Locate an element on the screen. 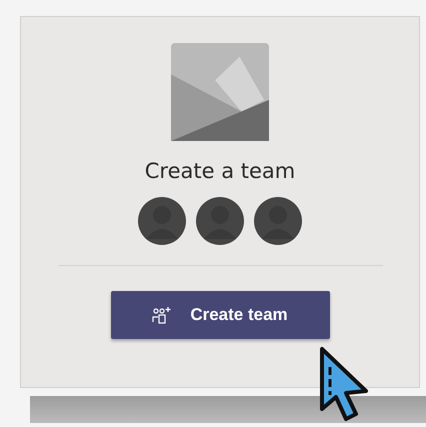 This screenshot has height=427, width=426. add-people-icon is located at coordinates (162, 315).